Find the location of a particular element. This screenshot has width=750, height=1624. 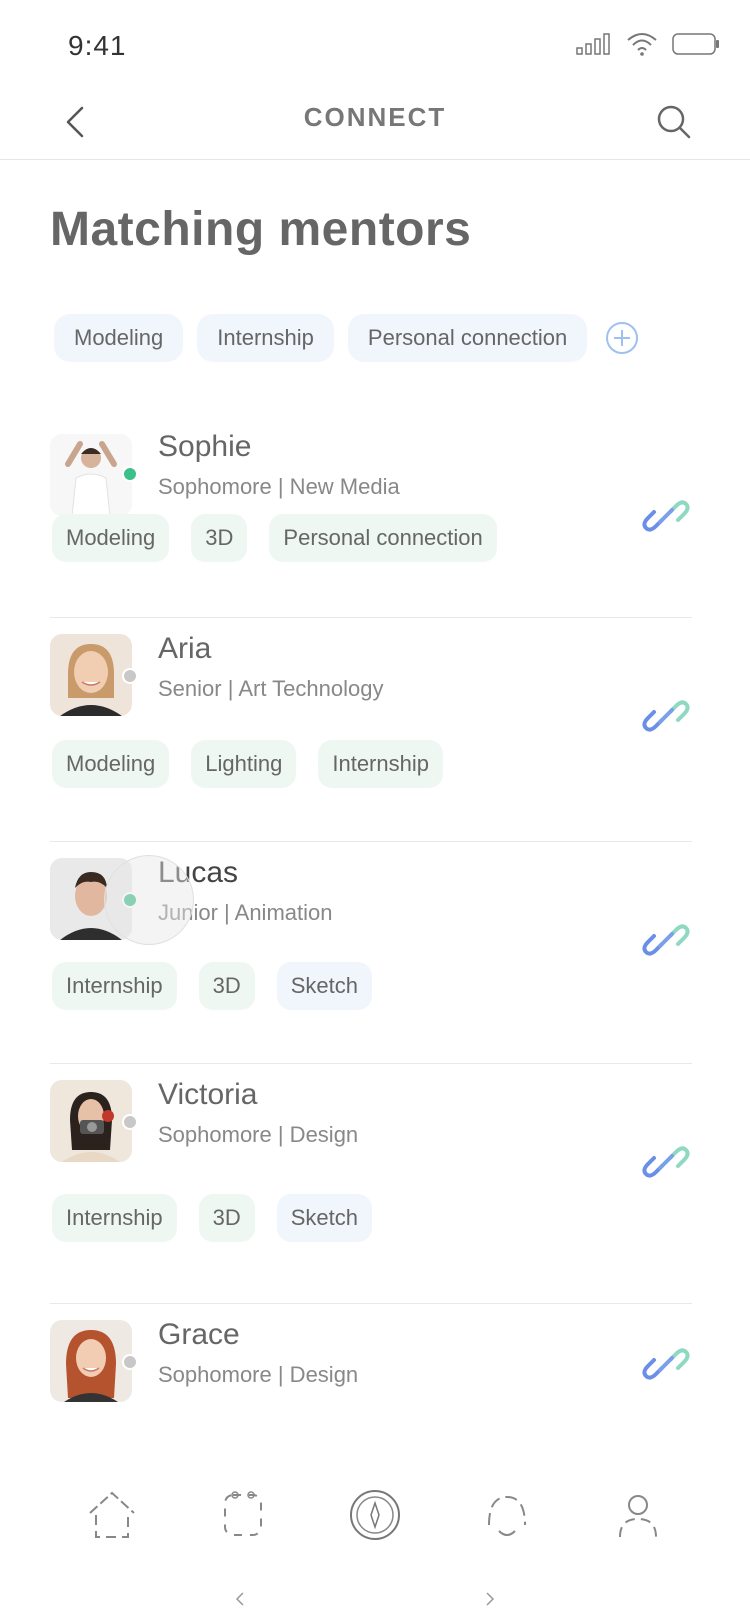

tab-bar is located at coordinates (375, 1515).